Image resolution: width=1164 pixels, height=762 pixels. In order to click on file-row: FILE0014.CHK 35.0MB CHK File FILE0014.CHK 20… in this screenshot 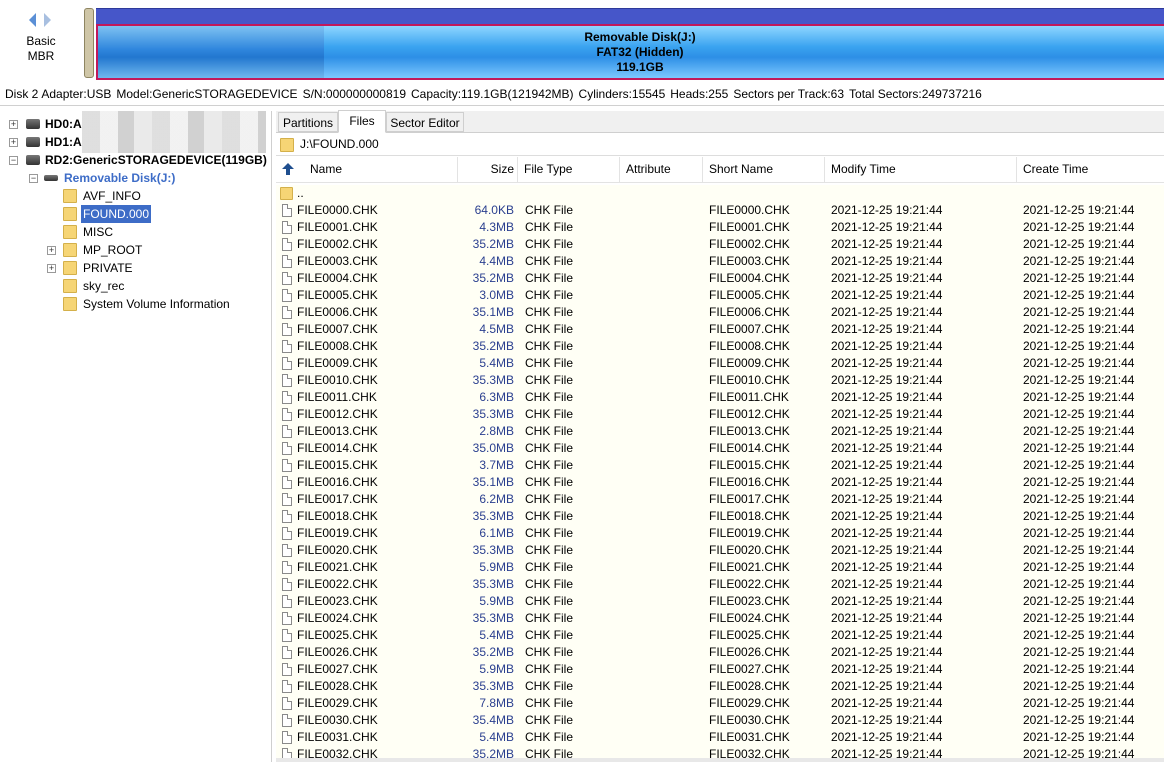, I will do `click(720, 448)`.